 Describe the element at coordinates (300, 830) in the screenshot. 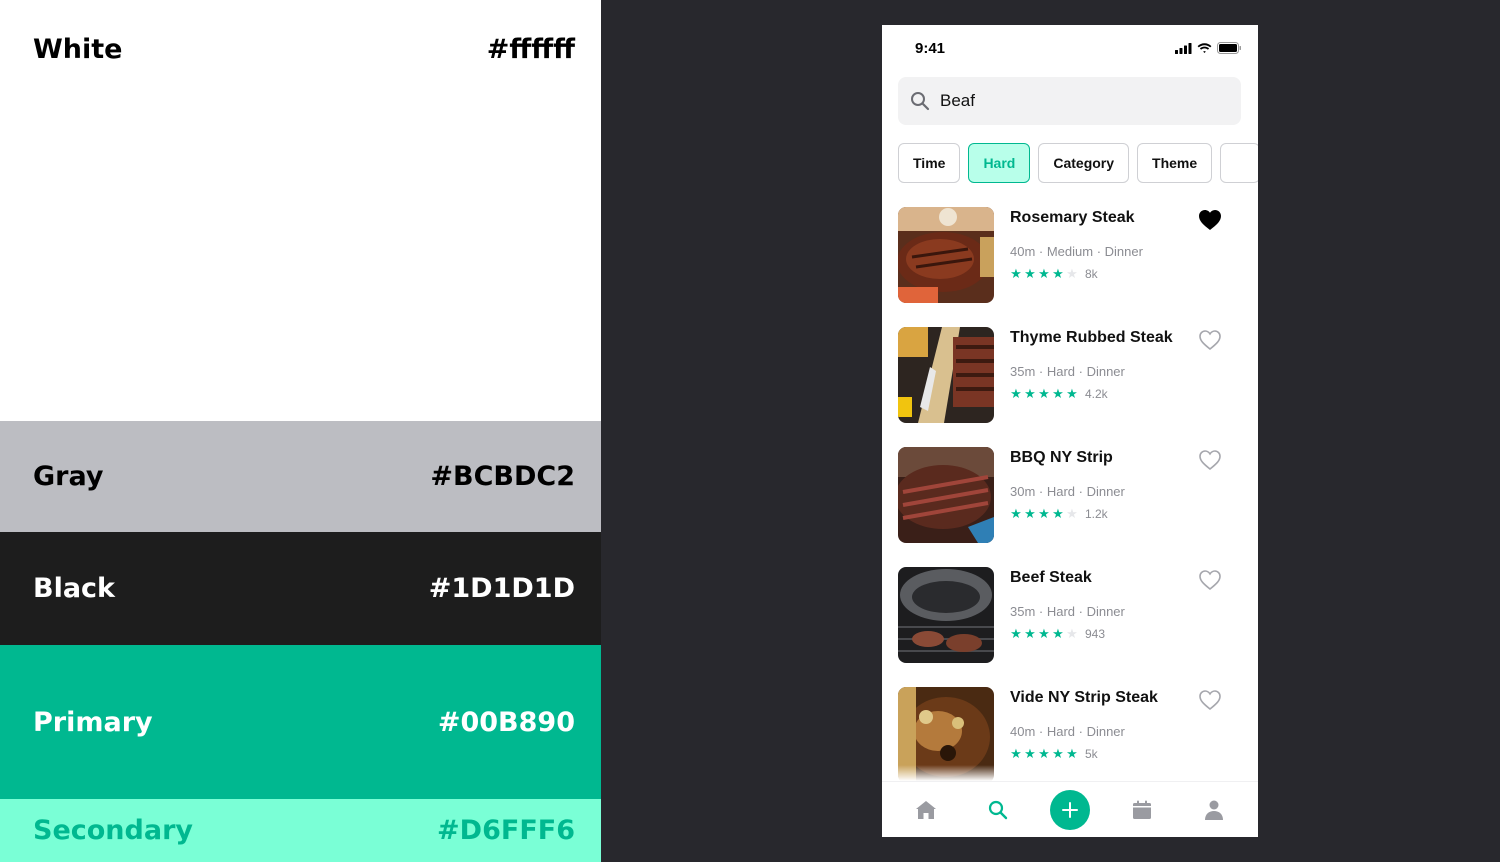

I see `swatch-secondary: Secondary #D6FFF6` at that location.